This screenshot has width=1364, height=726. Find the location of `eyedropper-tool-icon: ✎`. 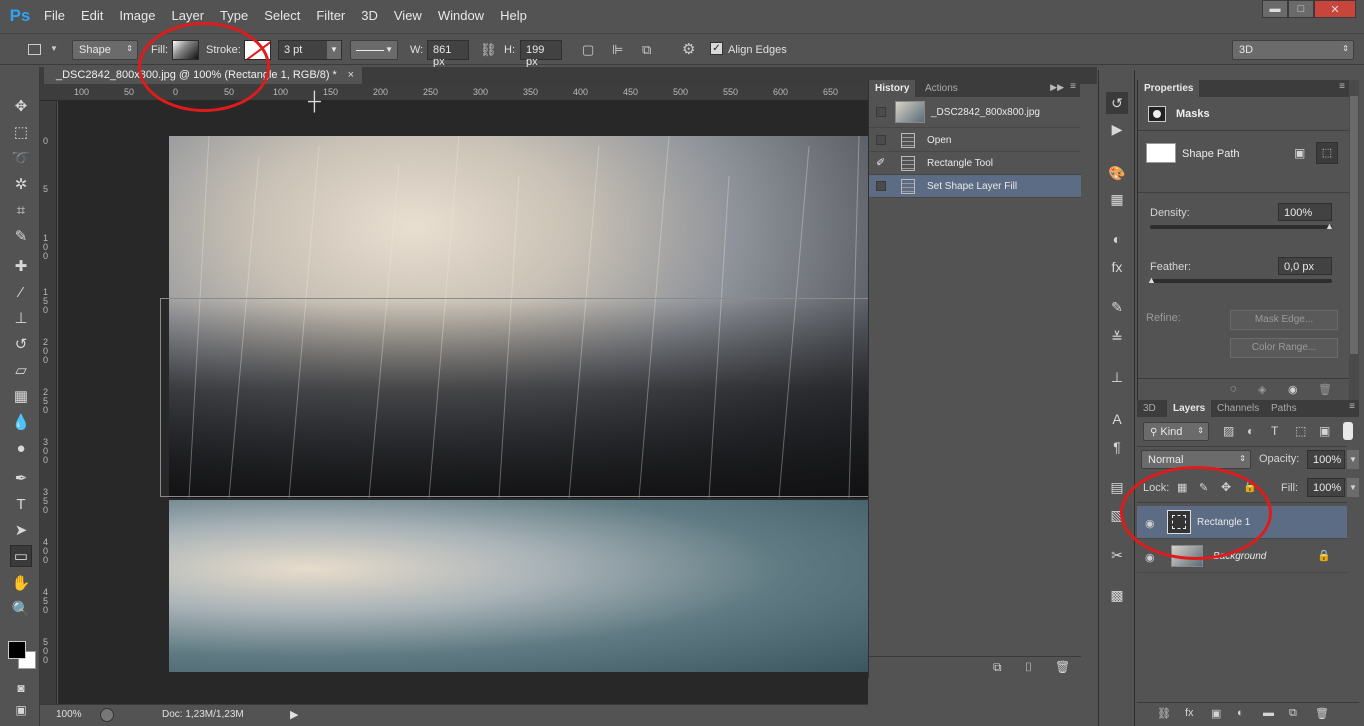

eyedropper-tool-icon: ✎ is located at coordinates (21, 237).